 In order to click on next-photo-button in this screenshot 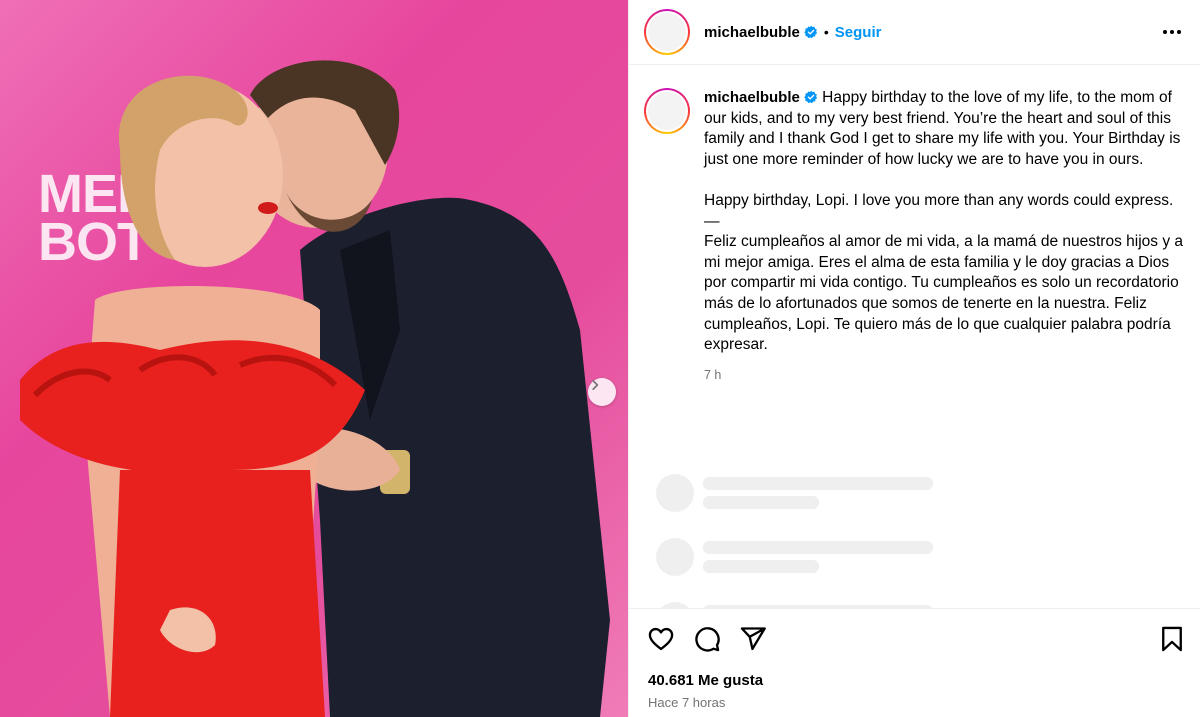, I will do `click(602, 392)`.